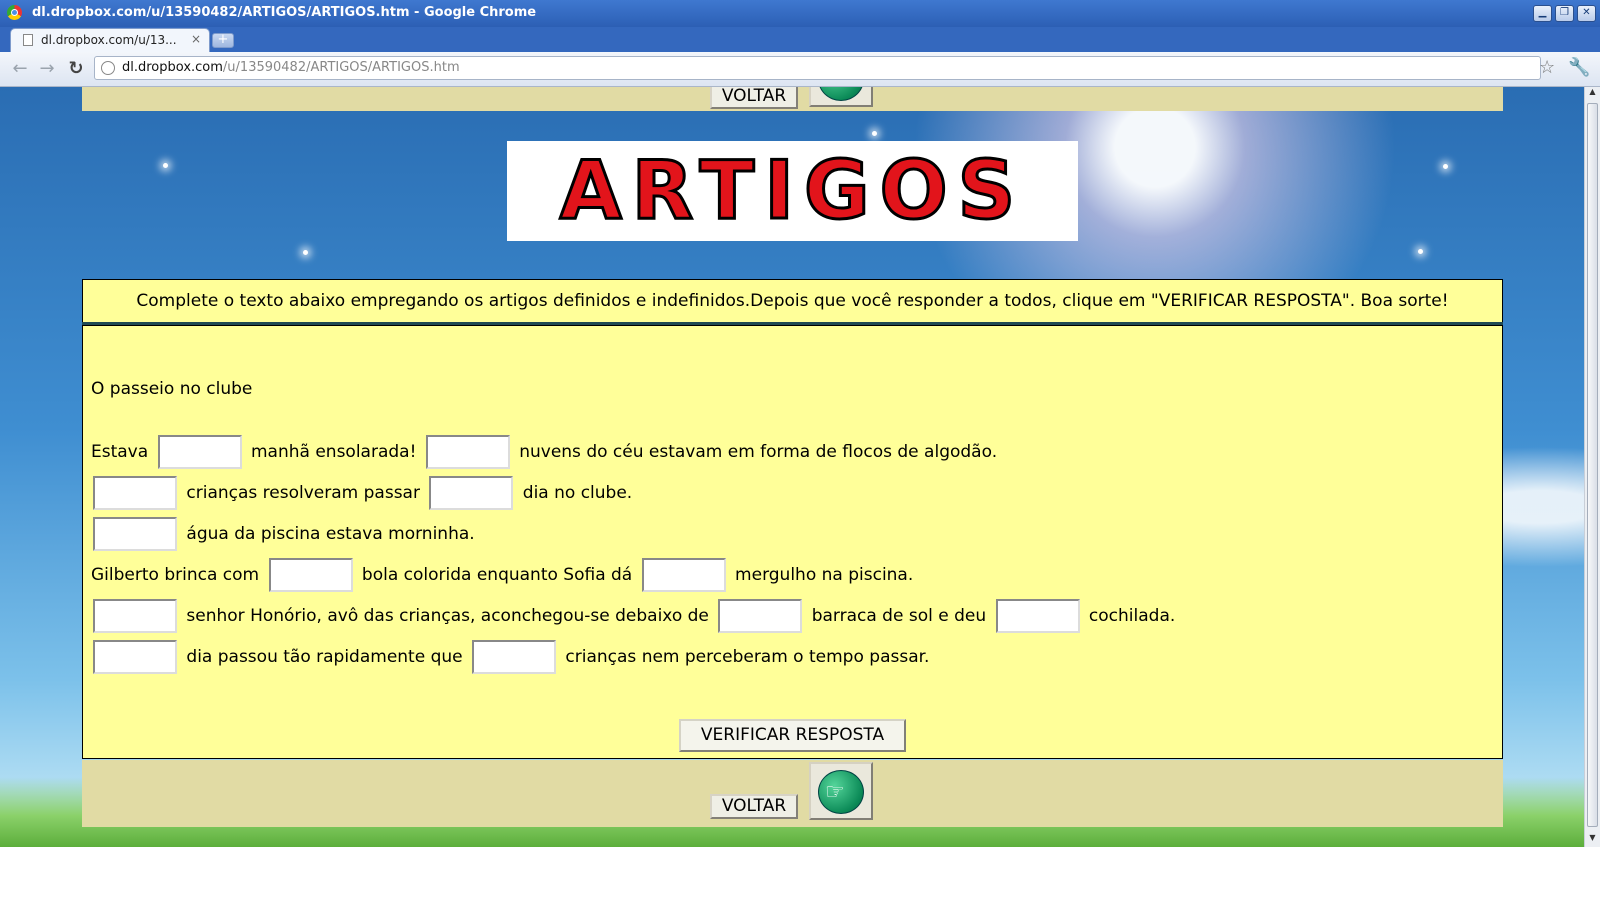  What do you see at coordinates (754, 98) in the screenshot?
I see `voltar-button-top: VOLTAR` at bounding box center [754, 98].